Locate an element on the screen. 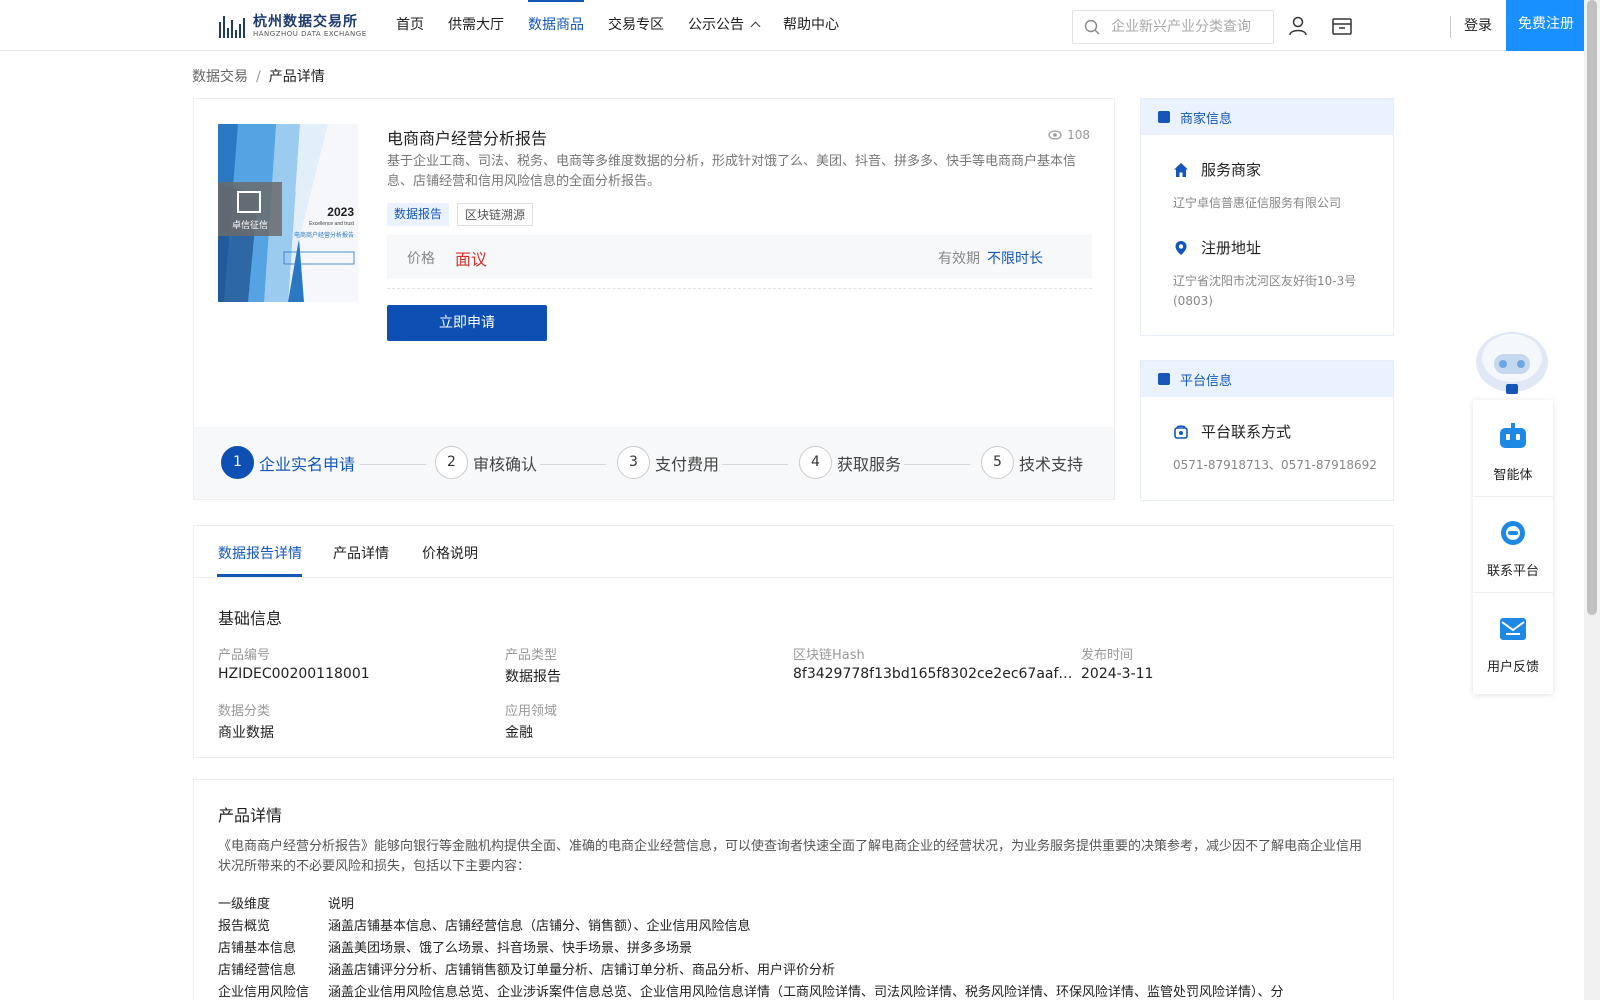 The height and width of the screenshot is (1000, 1600). application-steps: 1 企业实名申请 2 审核确认 3 支付费用 4 获取服务 5 技术支持 is located at coordinates (654, 463).